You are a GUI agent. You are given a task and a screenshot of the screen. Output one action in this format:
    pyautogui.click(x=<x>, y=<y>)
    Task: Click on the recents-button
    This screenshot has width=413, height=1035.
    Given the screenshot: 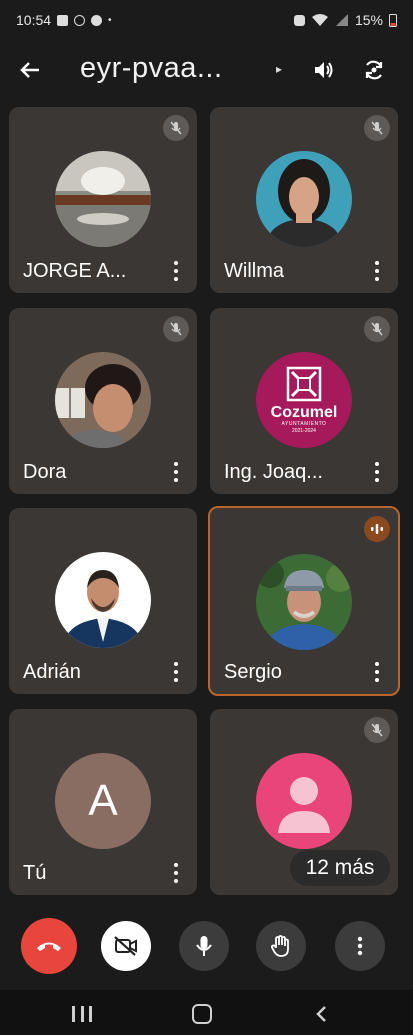 What is the action you would take?
    pyautogui.click(x=82, y=1014)
    